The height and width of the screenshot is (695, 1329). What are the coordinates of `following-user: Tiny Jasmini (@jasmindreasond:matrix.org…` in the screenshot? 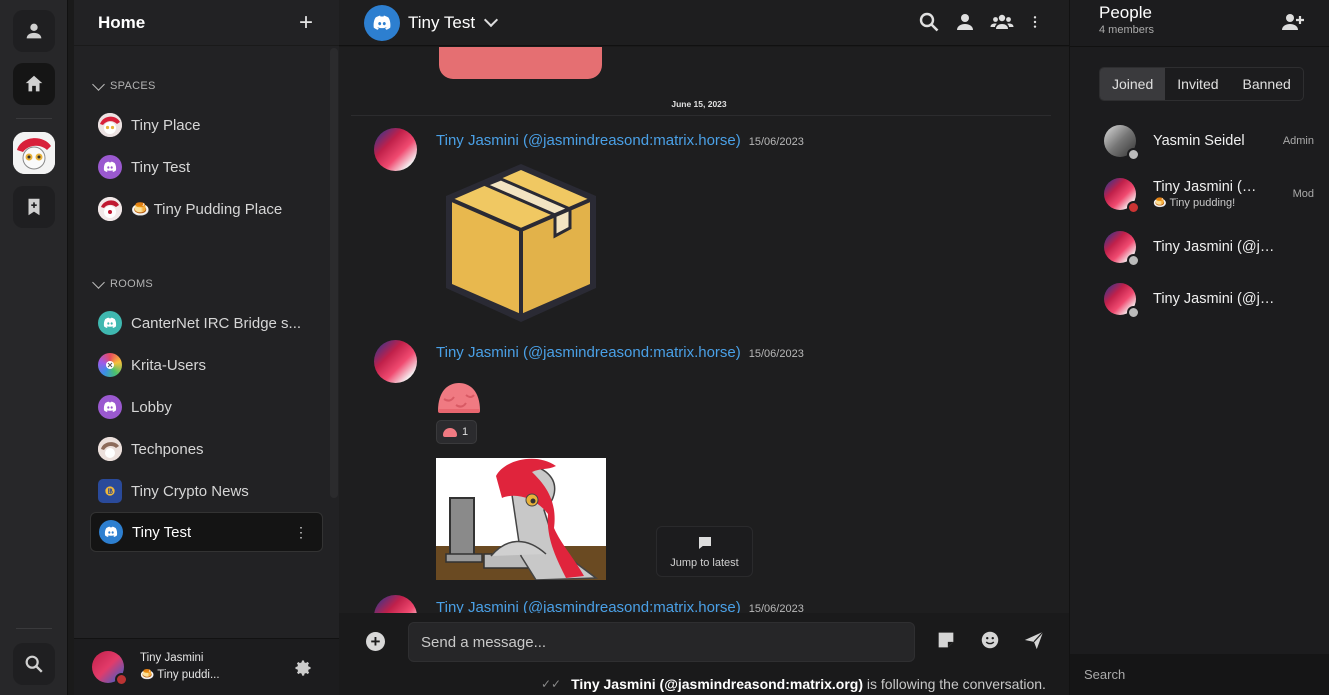 It's located at (717, 684).